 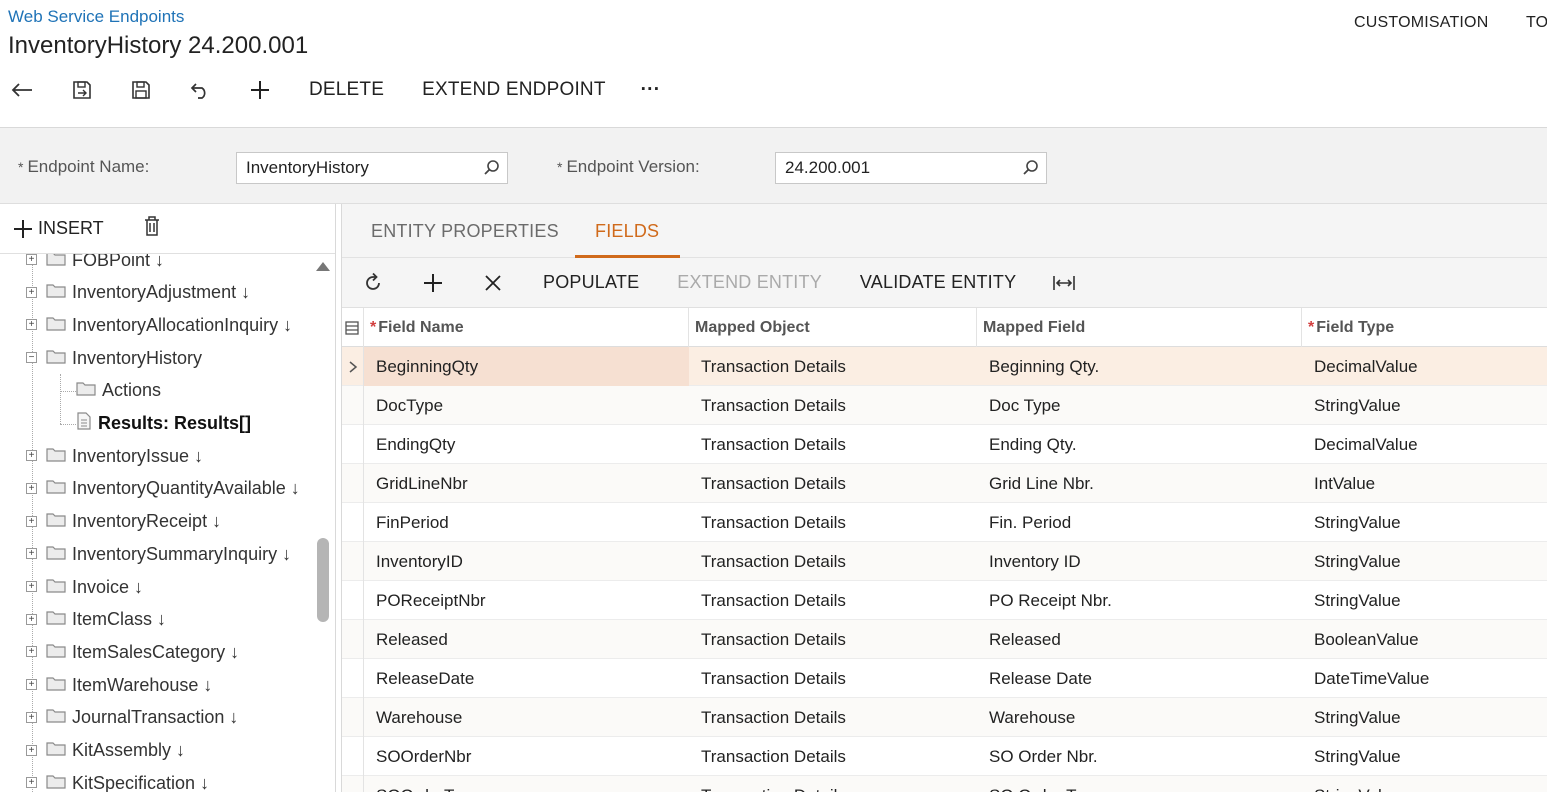 What do you see at coordinates (1424, 639) in the screenshot?
I see `cell-field-type: BooleanValue` at bounding box center [1424, 639].